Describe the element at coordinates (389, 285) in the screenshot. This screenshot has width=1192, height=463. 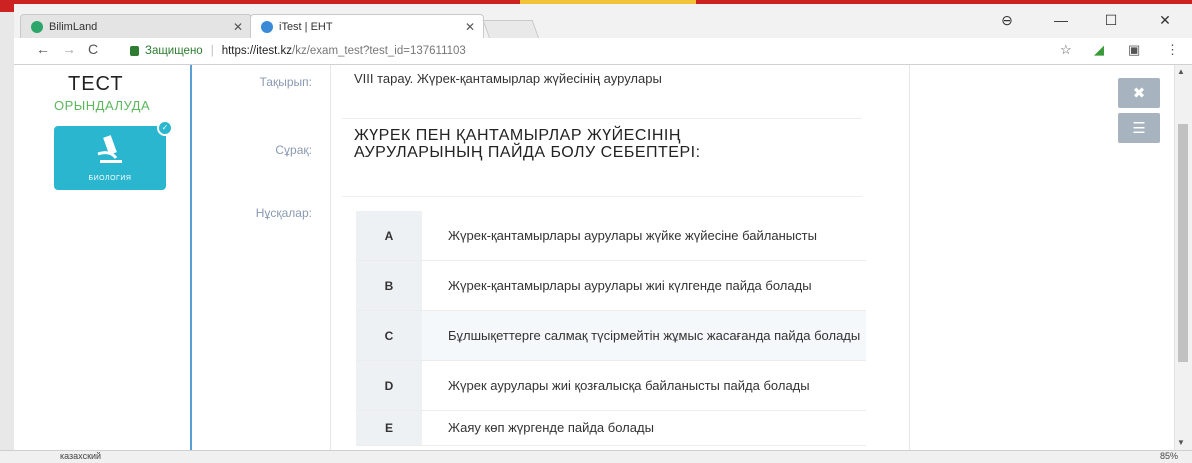
I see `option-letter: B` at that location.